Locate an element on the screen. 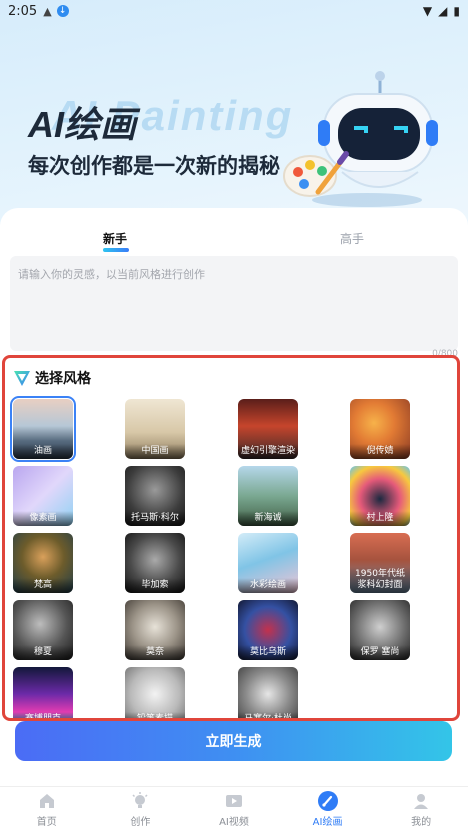 The image size is (468, 832). style-tile: 像素画 is located at coordinates (43, 496).